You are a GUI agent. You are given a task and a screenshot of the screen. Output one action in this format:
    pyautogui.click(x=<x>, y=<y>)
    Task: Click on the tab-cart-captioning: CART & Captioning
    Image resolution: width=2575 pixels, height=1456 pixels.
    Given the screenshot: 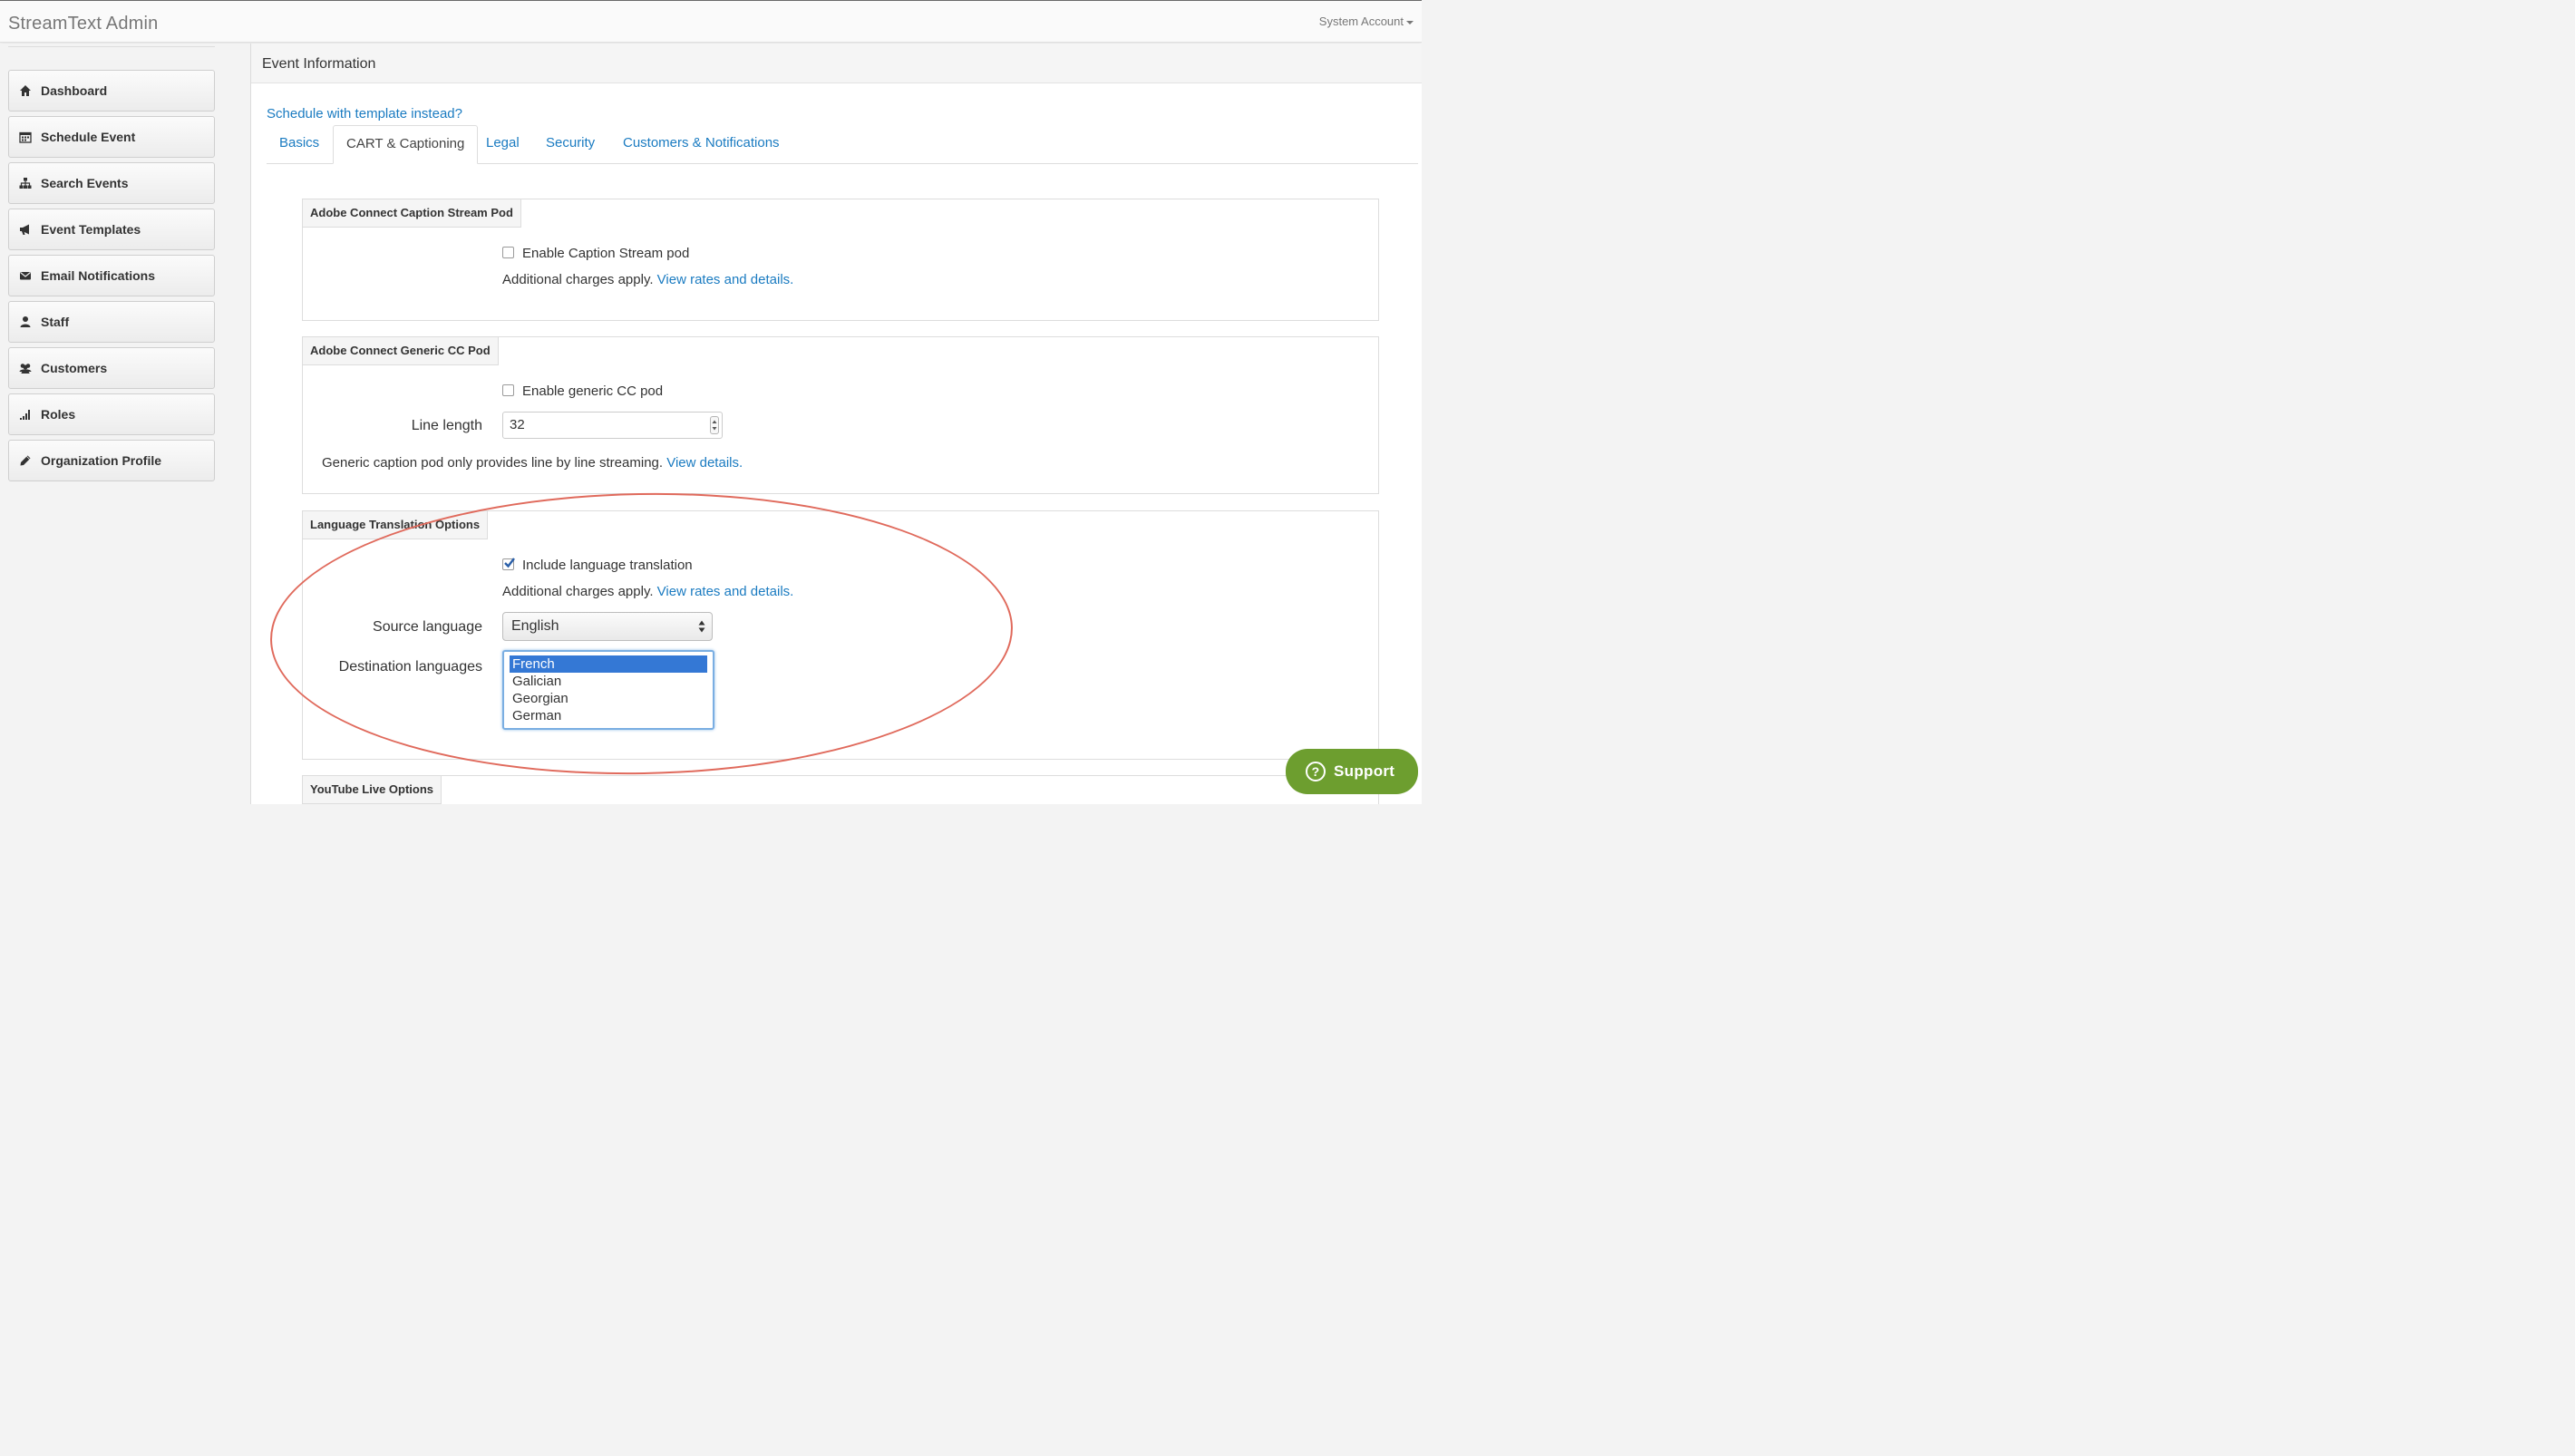 What is the action you would take?
    pyautogui.click(x=406, y=144)
    